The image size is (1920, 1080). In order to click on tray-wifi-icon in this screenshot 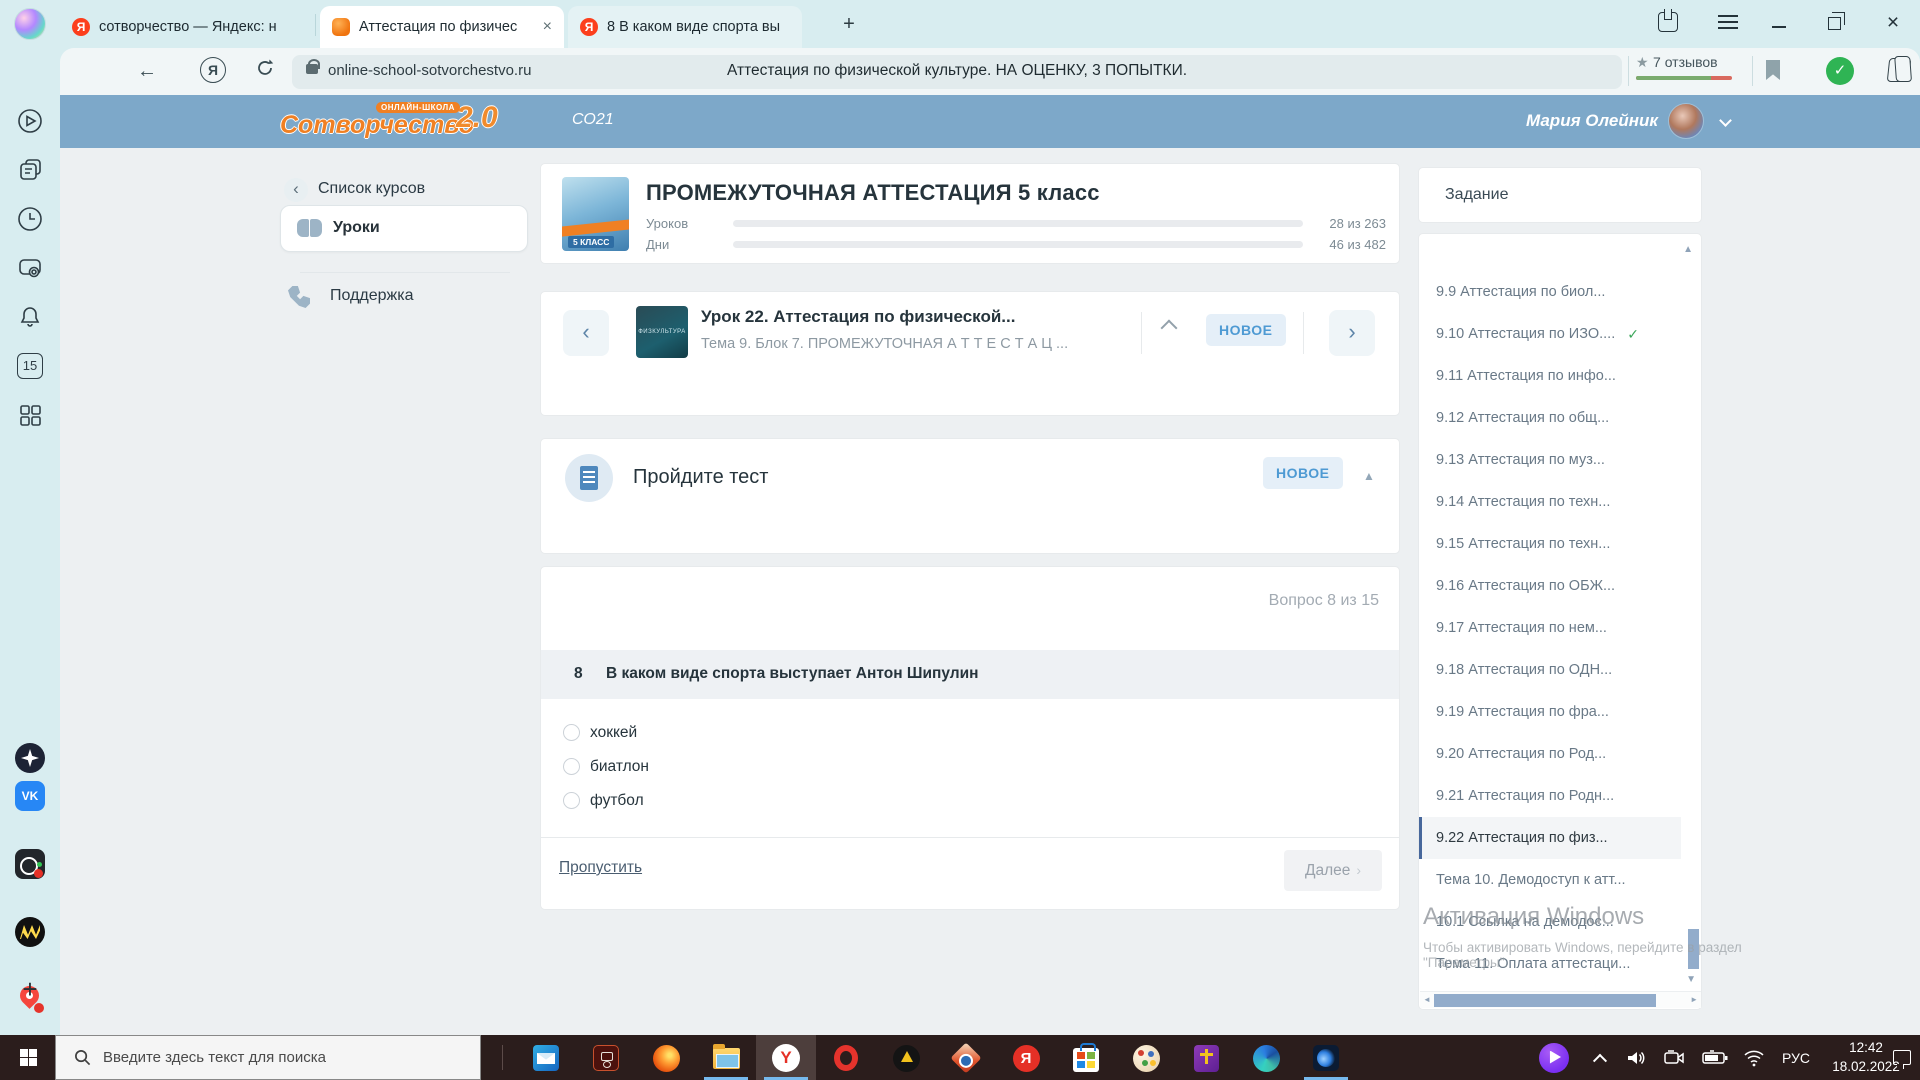, I will do `click(1754, 1057)`.